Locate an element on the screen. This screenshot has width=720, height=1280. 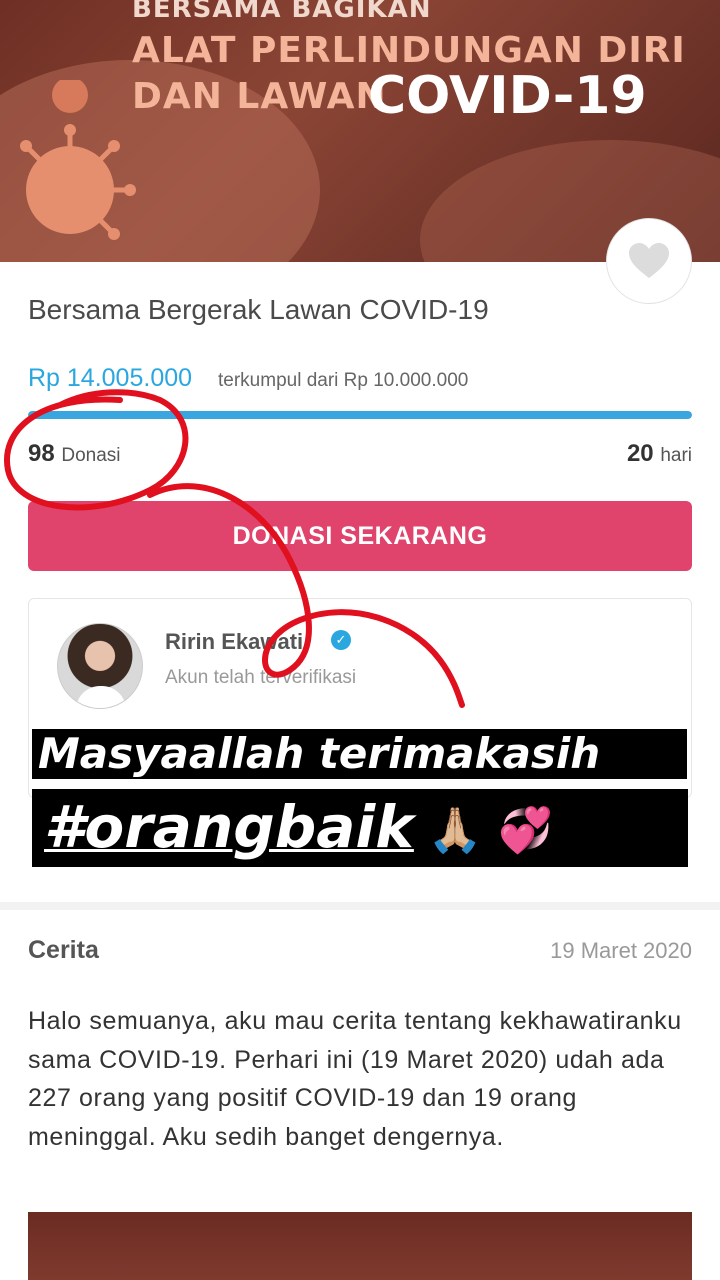
days-remaining-value: 20 is located at coordinates (640, 453).